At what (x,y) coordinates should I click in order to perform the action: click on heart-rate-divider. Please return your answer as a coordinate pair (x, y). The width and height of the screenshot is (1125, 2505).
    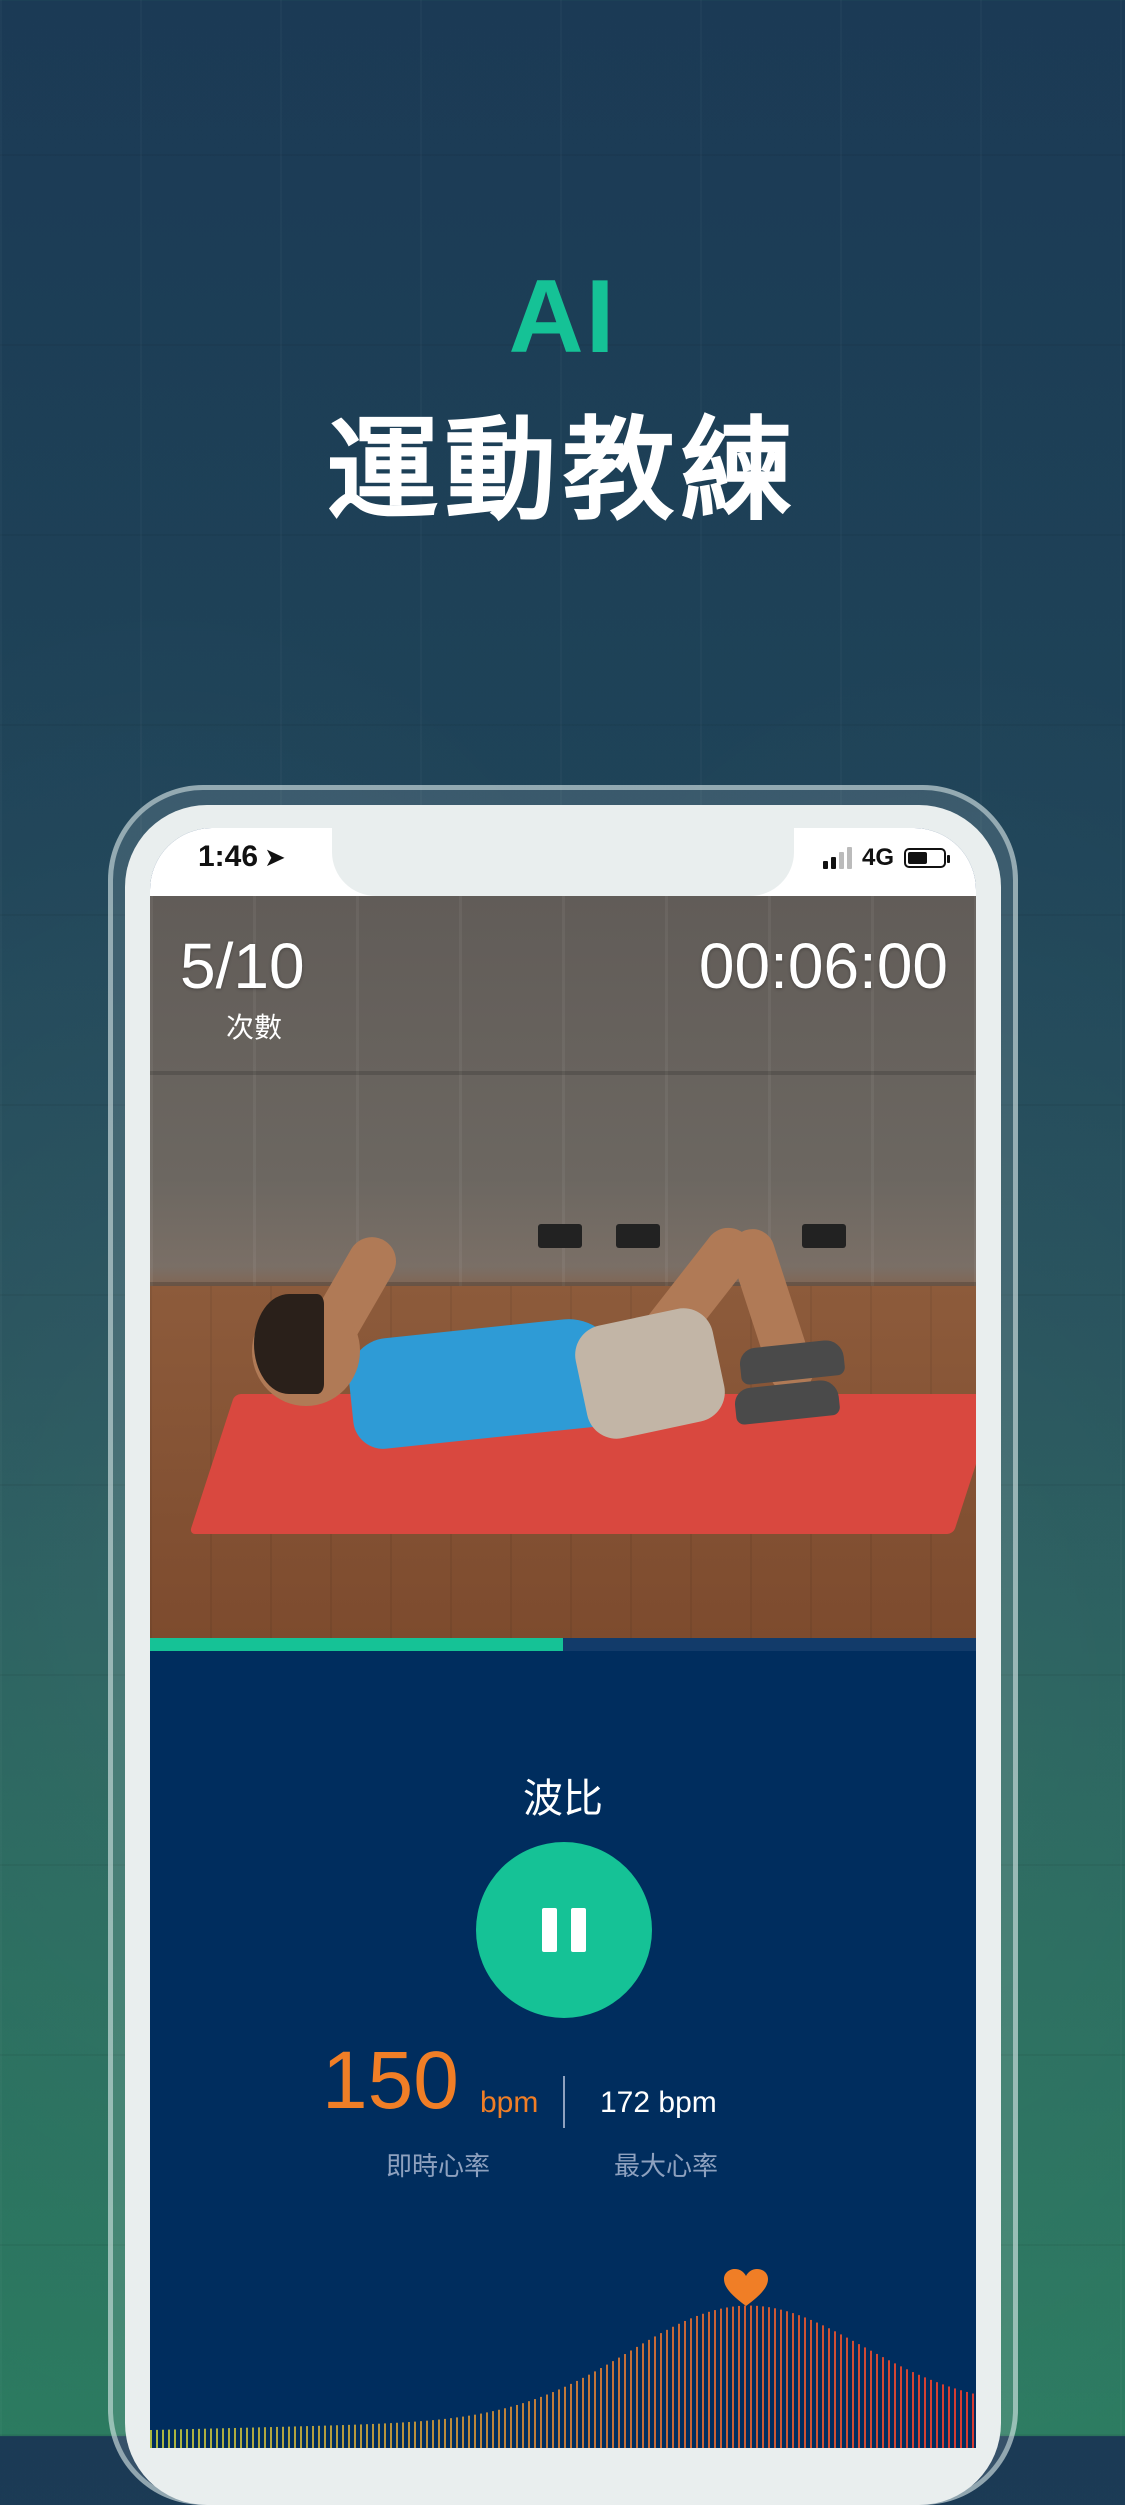
    Looking at the image, I should click on (564, 2102).